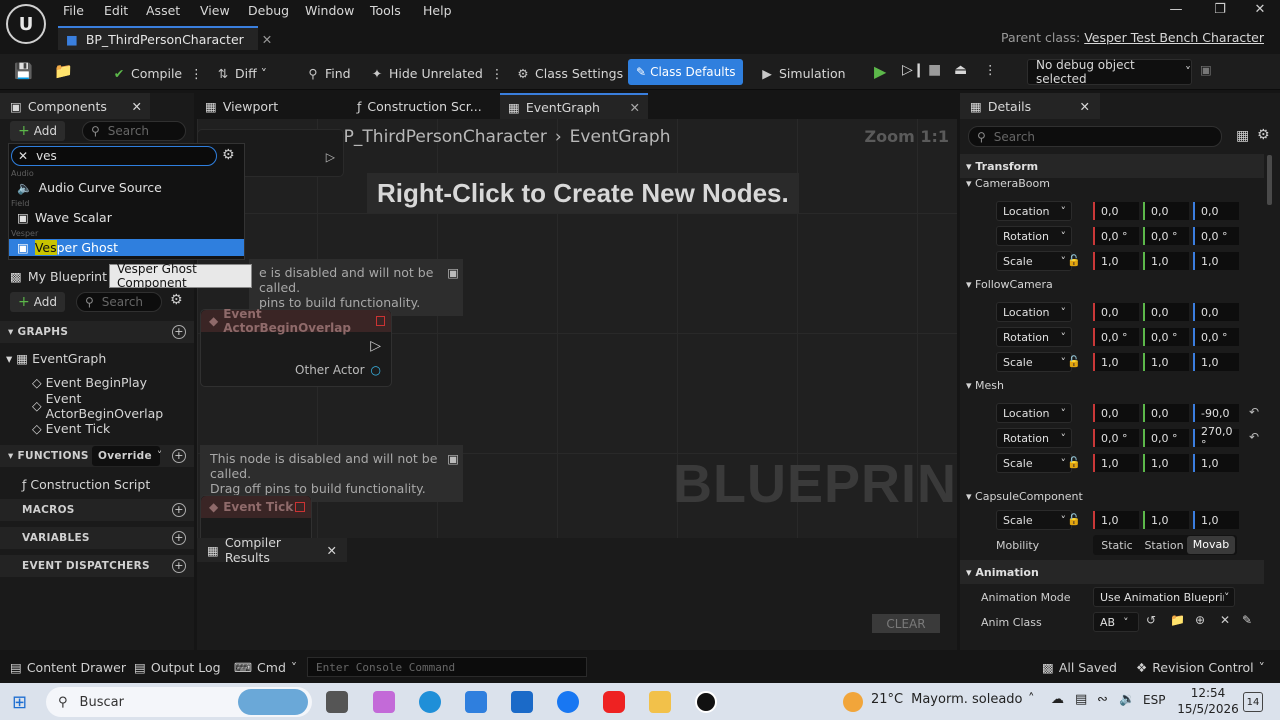 The width and height of the screenshot is (1280, 720). I want to click on rotation-z-field: 0,0 °, so click(1216, 236).